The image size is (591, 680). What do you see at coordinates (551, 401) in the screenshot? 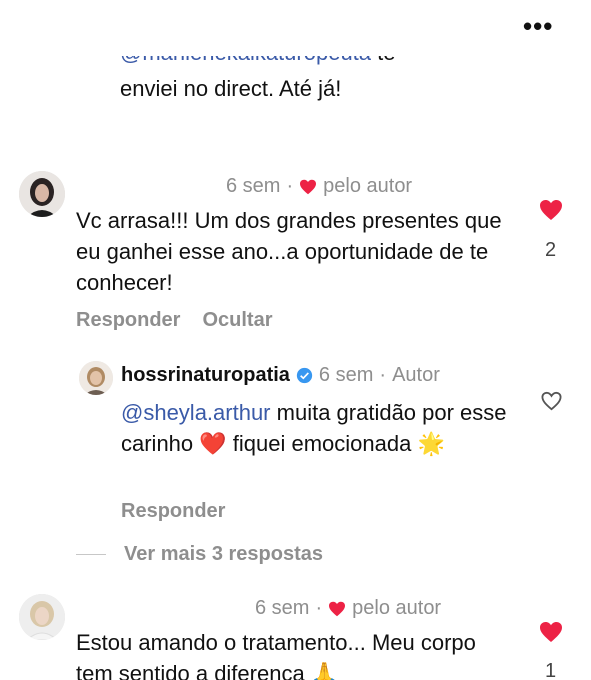
I see `like-heart-outline-icon` at bounding box center [551, 401].